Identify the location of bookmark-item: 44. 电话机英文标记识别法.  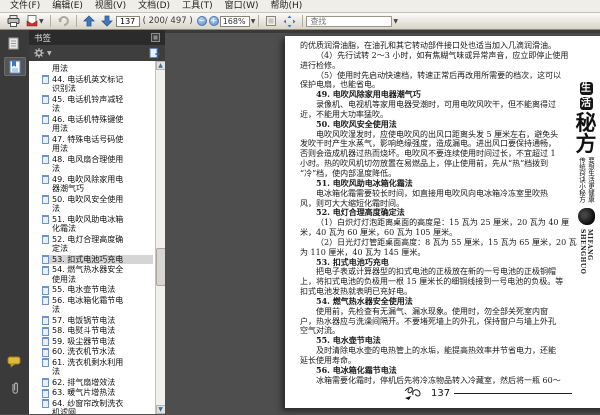
(97, 84).